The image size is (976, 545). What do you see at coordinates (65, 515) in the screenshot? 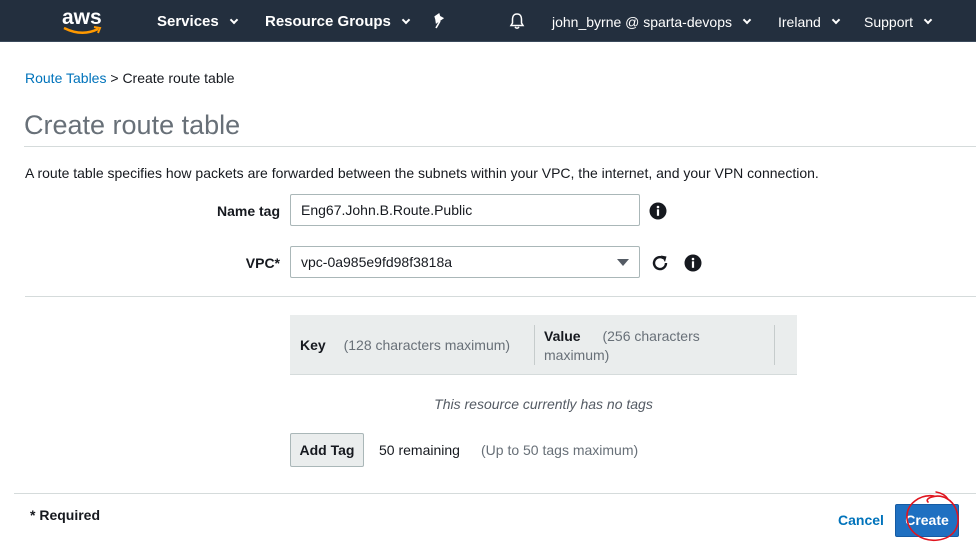
I see `required-note: * Required` at bounding box center [65, 515].